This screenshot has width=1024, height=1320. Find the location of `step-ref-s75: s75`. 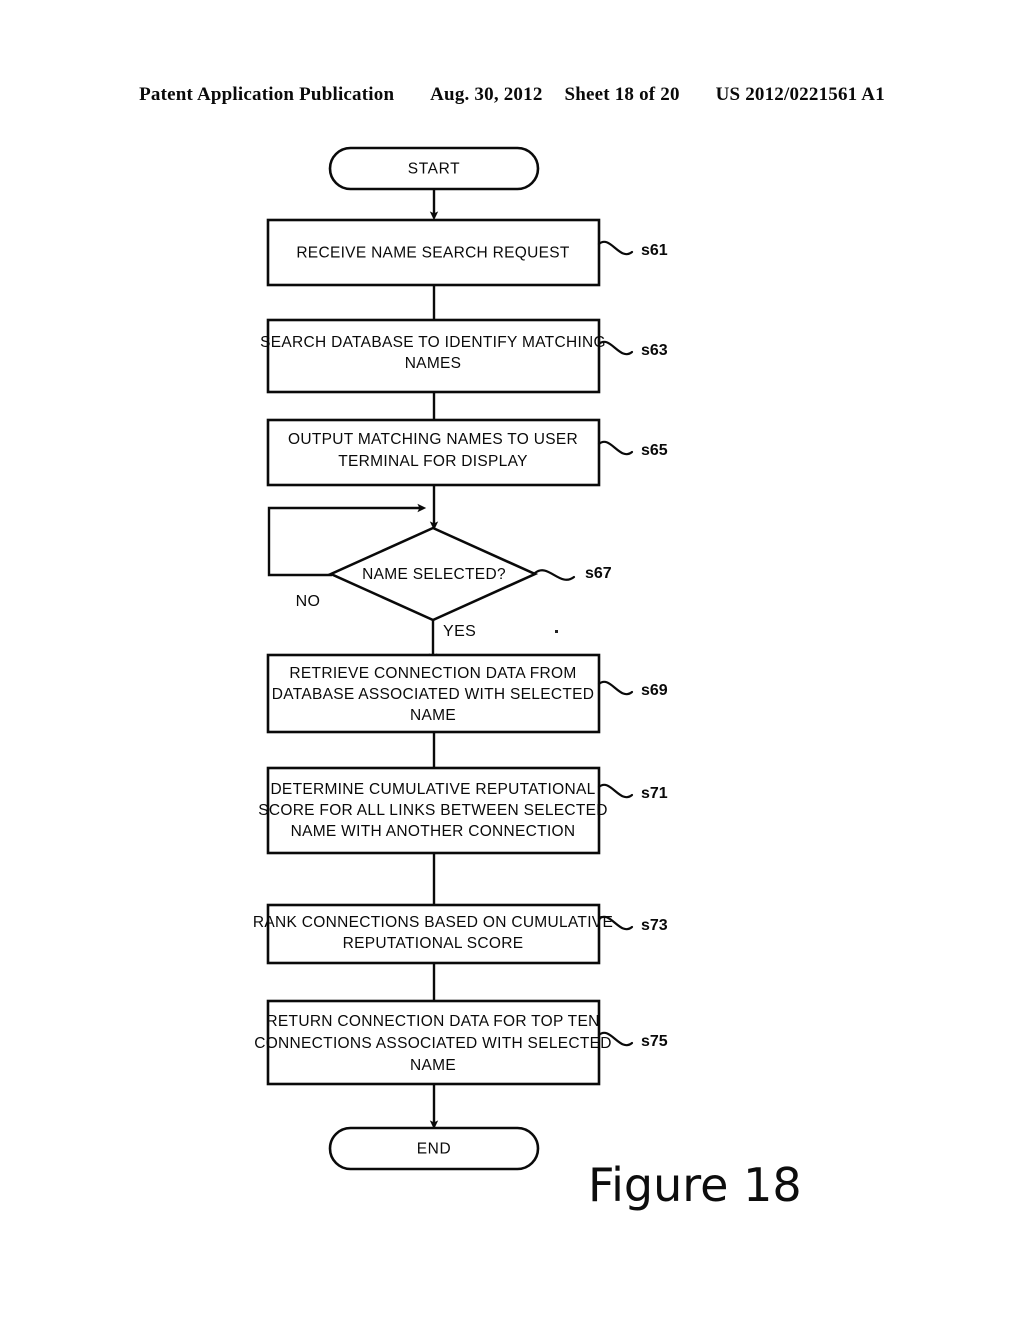

step-ref-s75: s75 is located at coordinates (654, 1041).